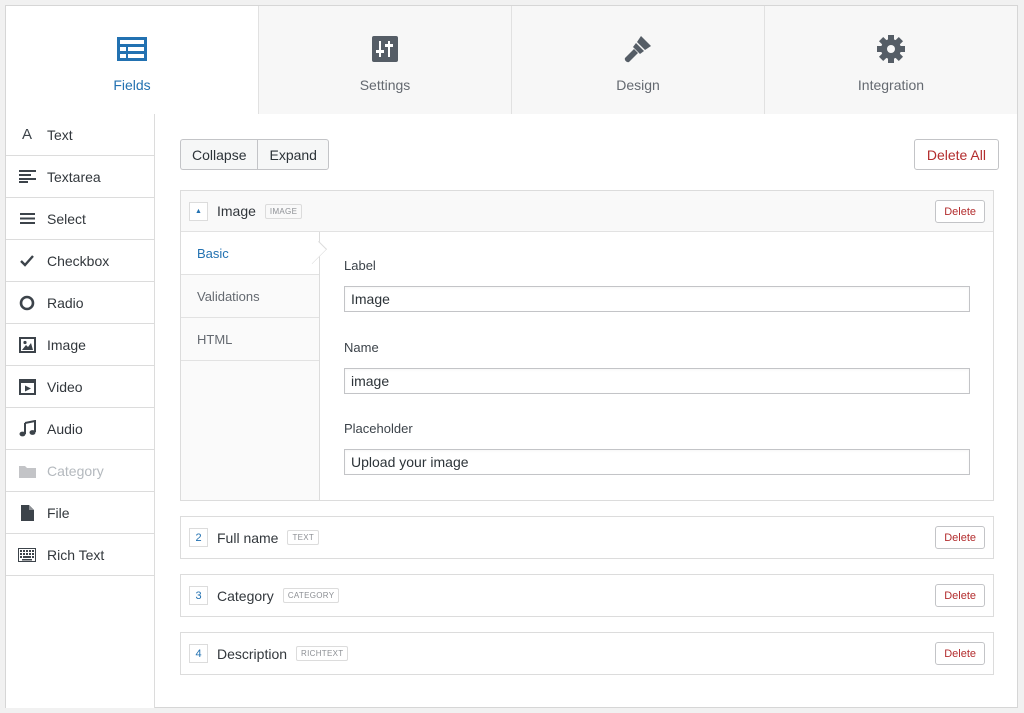  Describe the element at coordinates (65, 428) in the screenshot. I see `sidebar-item-label: Audio` at that location.